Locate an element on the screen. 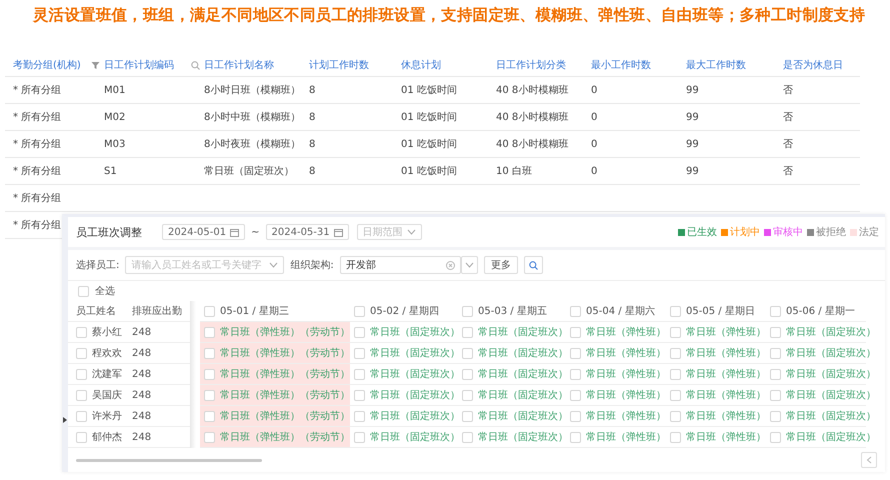 This screenshot has width=890, height=480. org-select-field: 开发部 is located at coordinates (400, 265).